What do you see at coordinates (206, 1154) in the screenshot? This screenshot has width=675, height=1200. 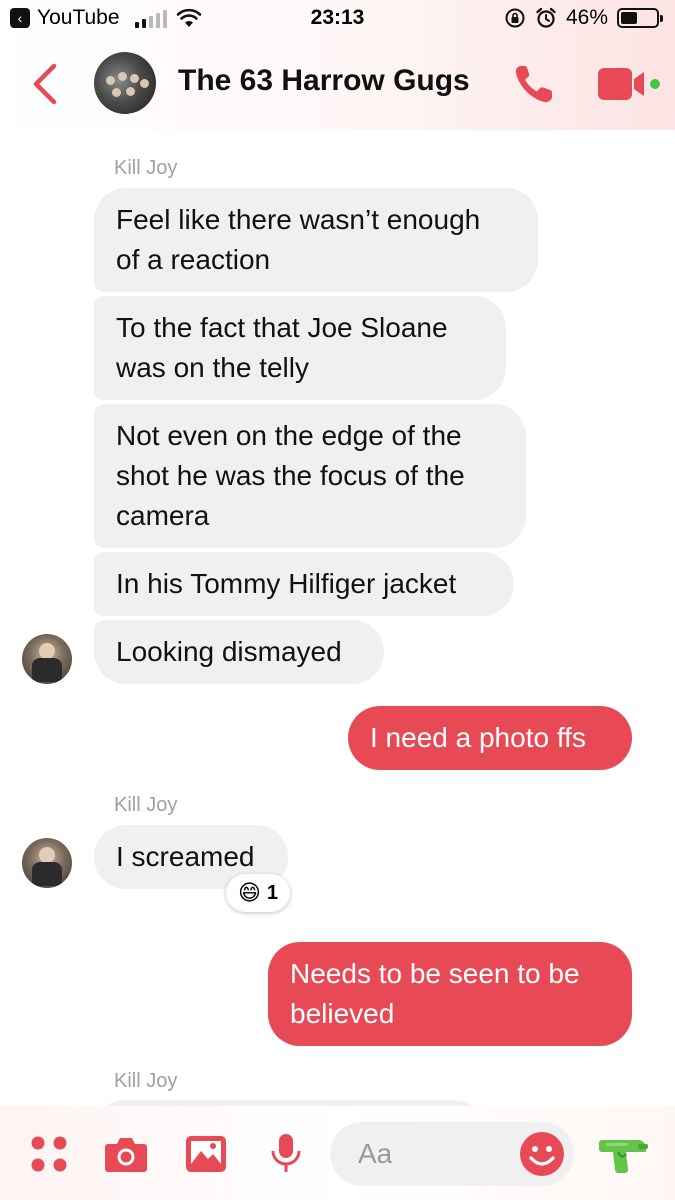 I see `gallery-icon` at bounding box center [206, 1154].